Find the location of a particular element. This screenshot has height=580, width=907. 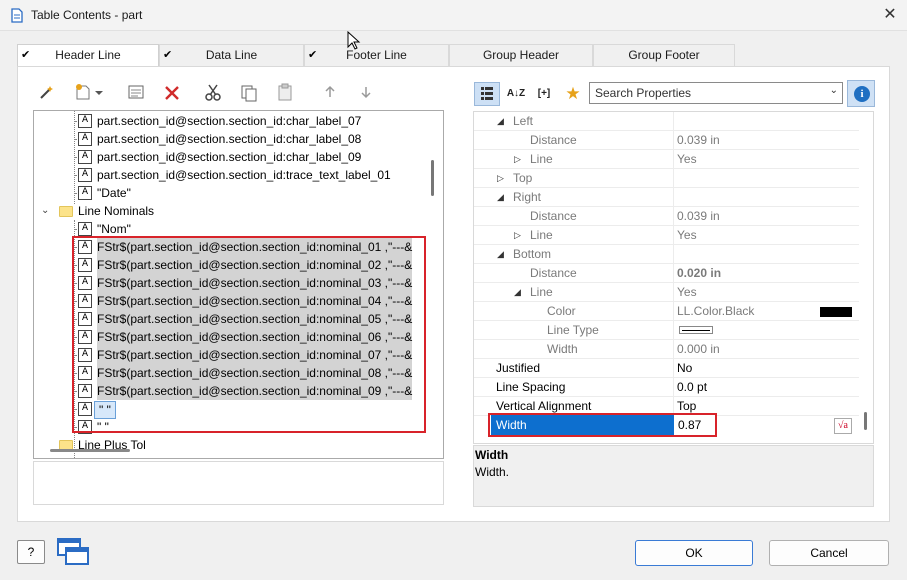

line-type-sample is located at coordinates (696, 330).